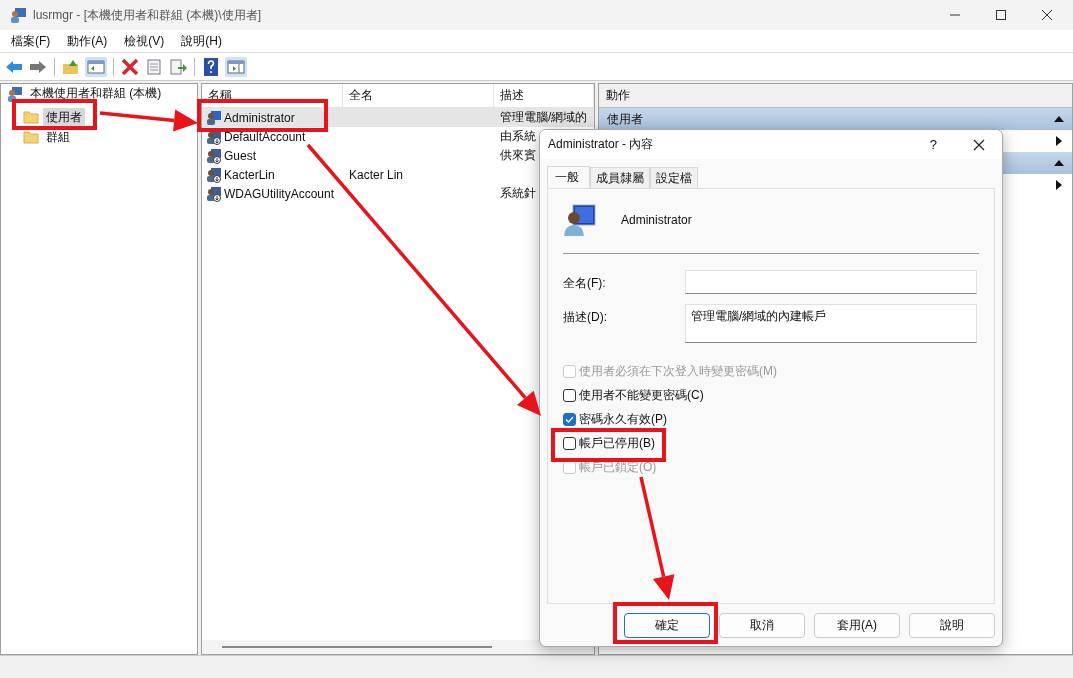 This screenshot has height=678, width=1073. What do you see at coordinates (130, 66) in the screenshot?
I see `delete-icon` at bounding box center [130, 66].